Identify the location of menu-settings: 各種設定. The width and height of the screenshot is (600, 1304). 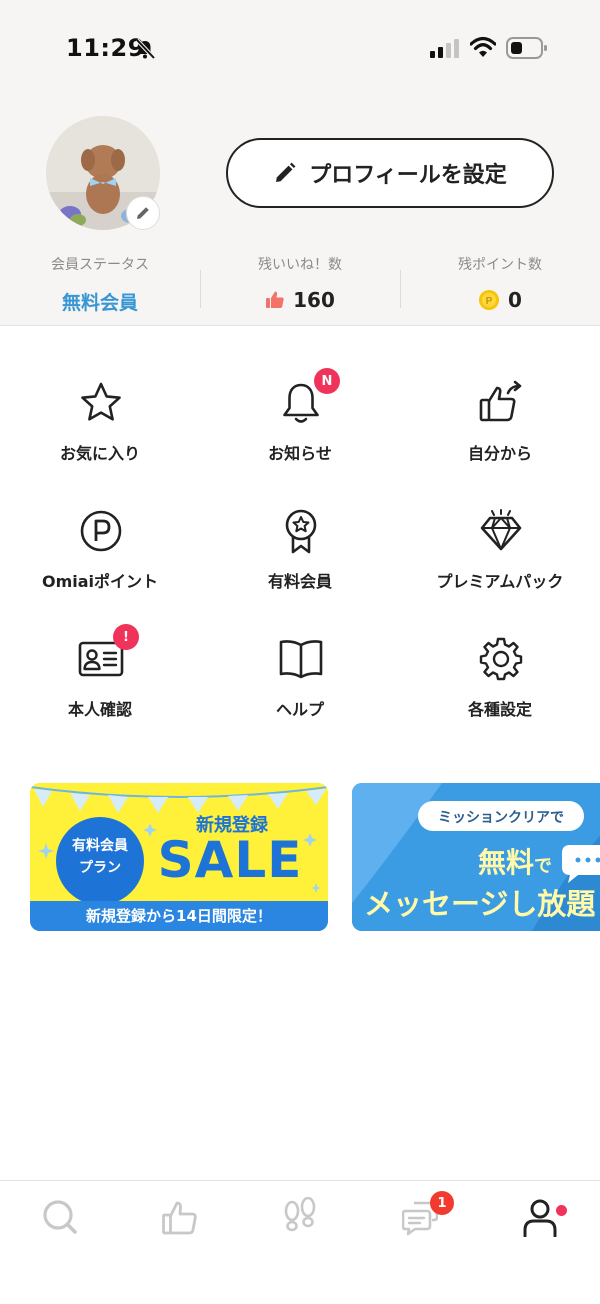
(500, 691).